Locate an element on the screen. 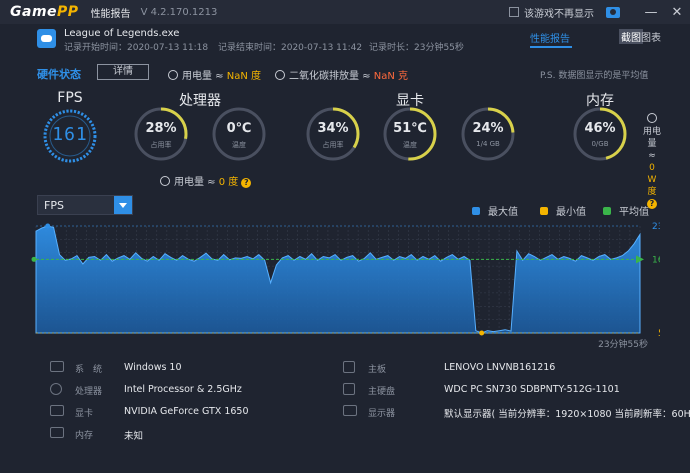  cpu-temp-value: 0℃ is located at coordinates (239, 128).